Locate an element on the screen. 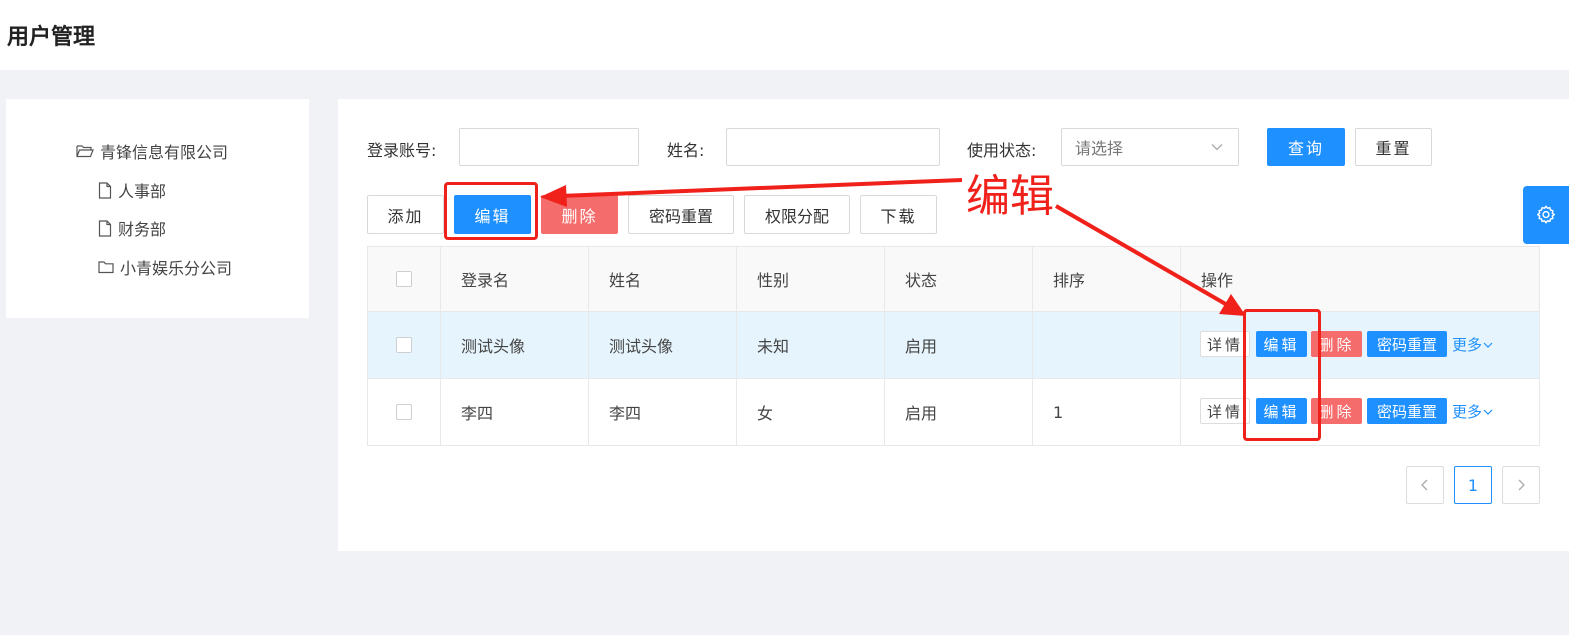 The height and width of the screenshot is (635, 1569). edit-button: 编辑 is located at coordinates (492, 214).